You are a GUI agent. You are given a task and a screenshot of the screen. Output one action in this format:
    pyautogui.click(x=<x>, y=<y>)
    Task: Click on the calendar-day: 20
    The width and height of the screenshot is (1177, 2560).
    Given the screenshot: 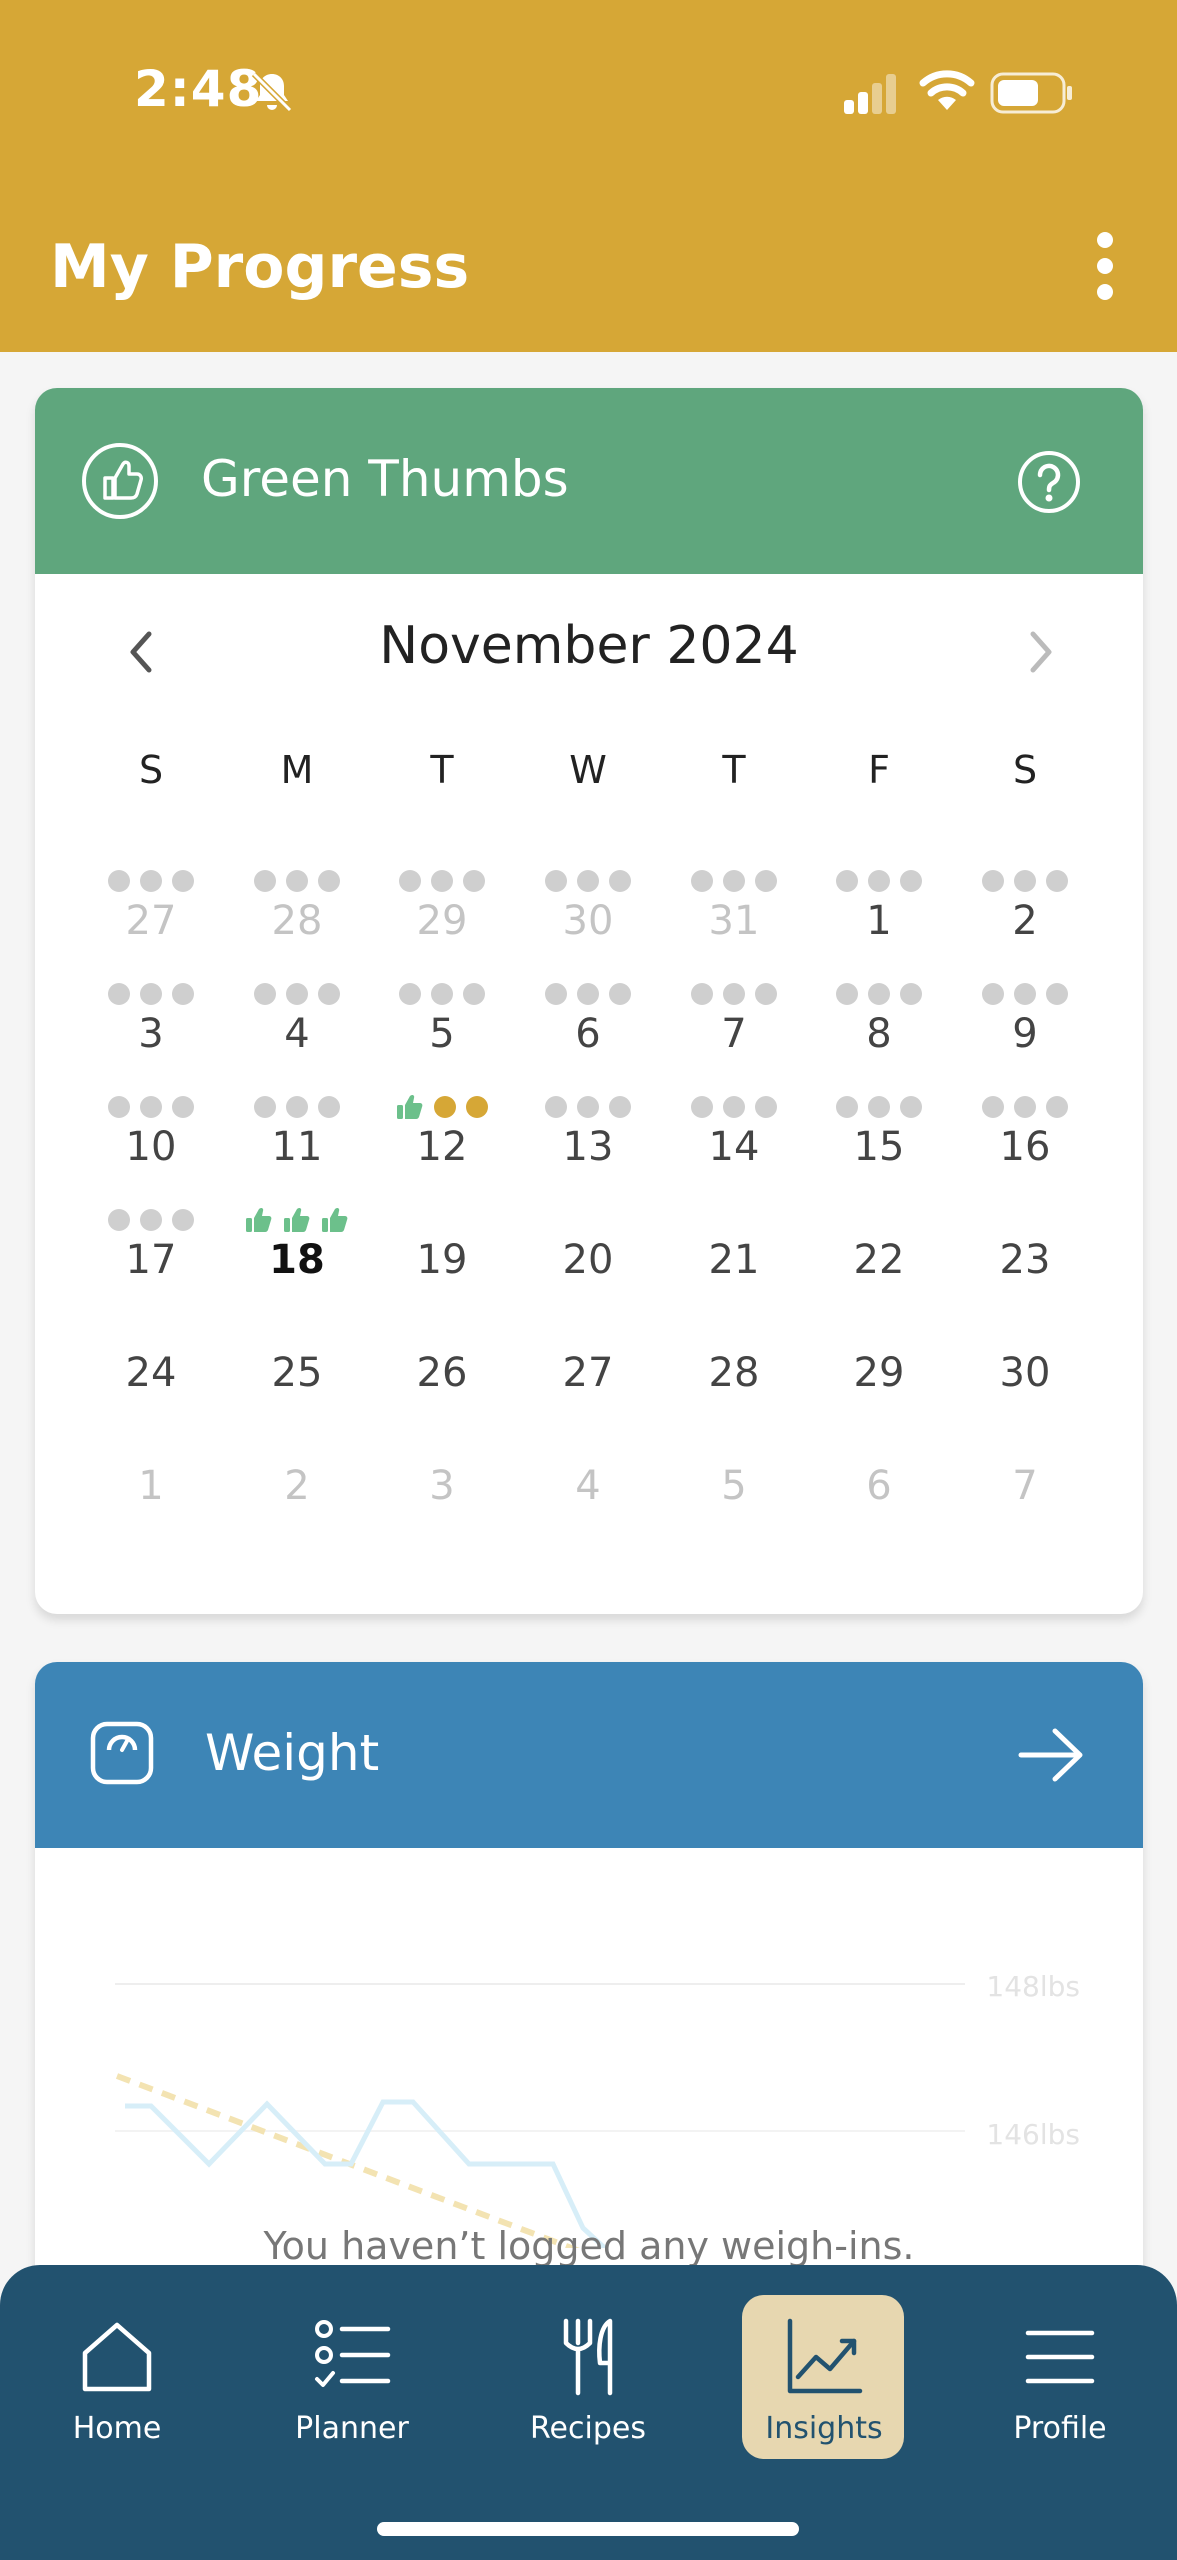 What is the action you would take?
    pyautogui.click(x=588, y=1263)
    